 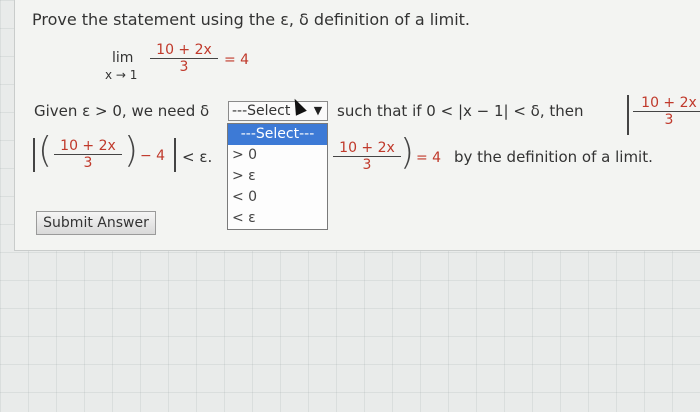 I want to click on option-select: ---Select---, so click(x=277, y=134).